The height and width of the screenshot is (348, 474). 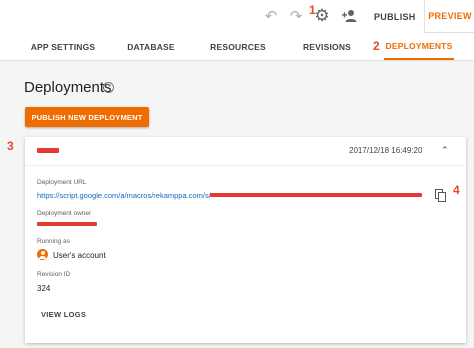 I want to click on deployment-date: 2017/12/18 16:49:20, so click(x=386, y=150).